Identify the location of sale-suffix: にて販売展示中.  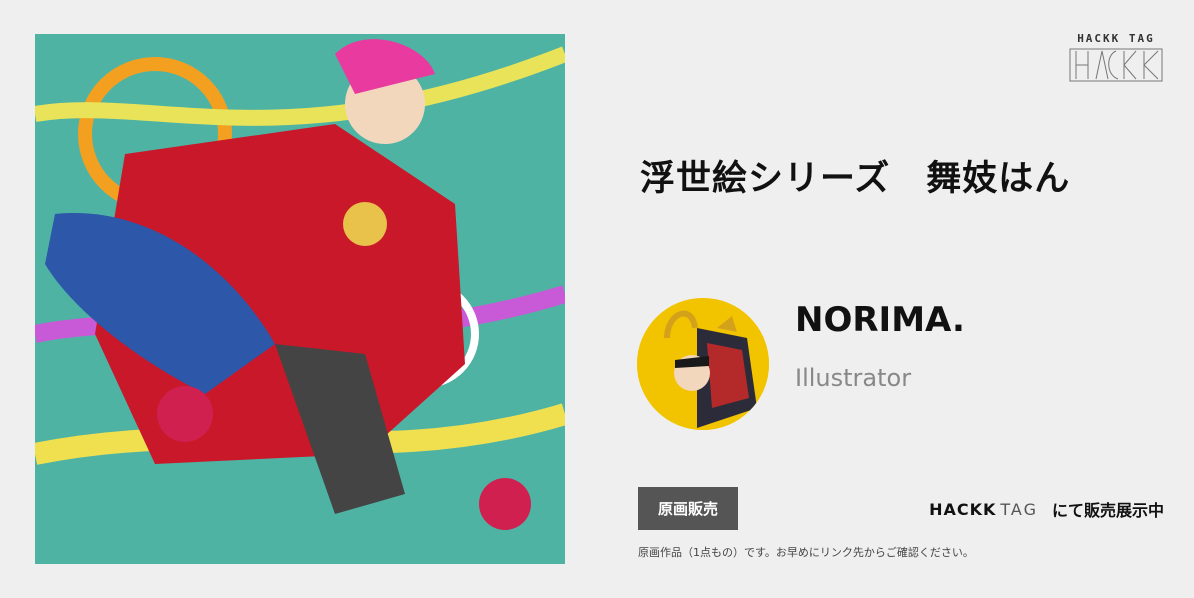
(1107, 510).